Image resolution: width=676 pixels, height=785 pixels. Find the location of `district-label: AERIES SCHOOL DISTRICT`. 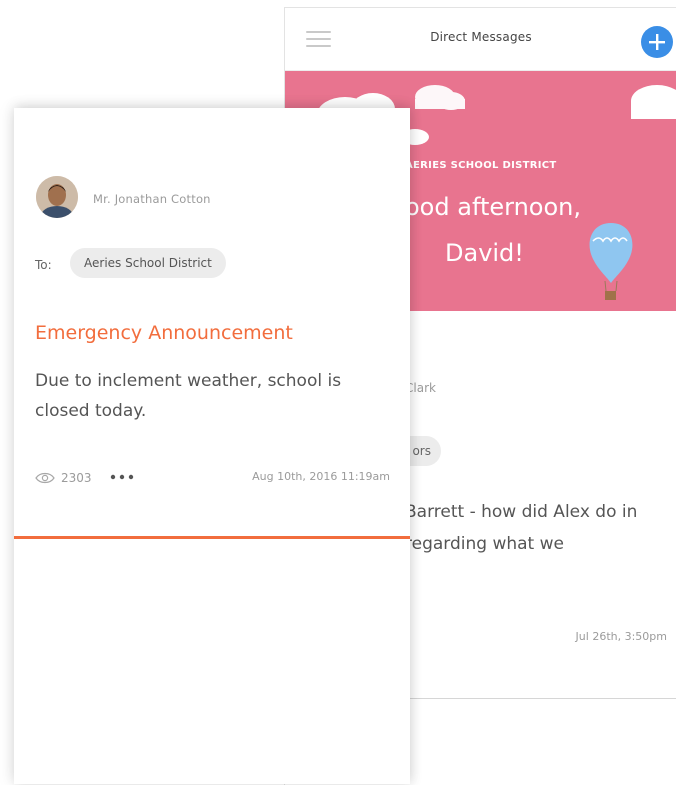

district-label: AERIES SCHOOL DISTRICT is located at coordinates (481, 165).